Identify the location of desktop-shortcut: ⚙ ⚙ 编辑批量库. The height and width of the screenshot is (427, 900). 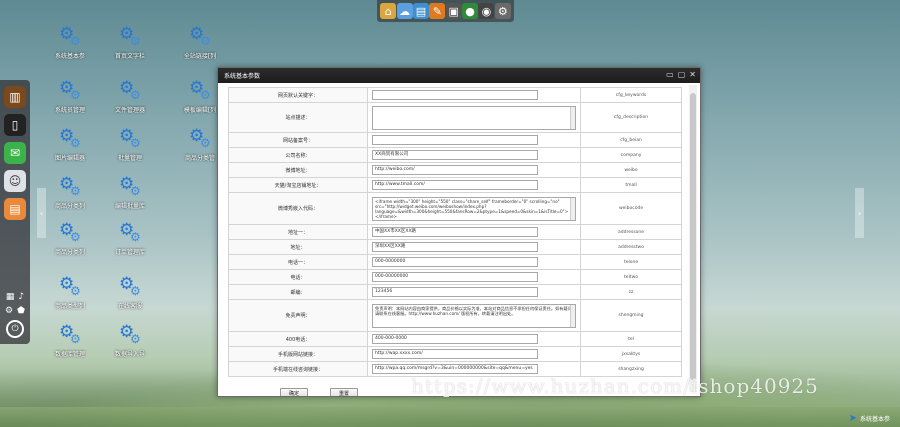
(130, 193).